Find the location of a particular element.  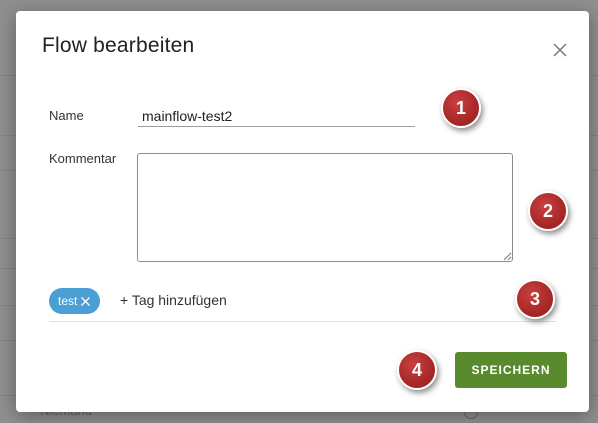

step-marker: 2 is located at coordinates (548, 211).